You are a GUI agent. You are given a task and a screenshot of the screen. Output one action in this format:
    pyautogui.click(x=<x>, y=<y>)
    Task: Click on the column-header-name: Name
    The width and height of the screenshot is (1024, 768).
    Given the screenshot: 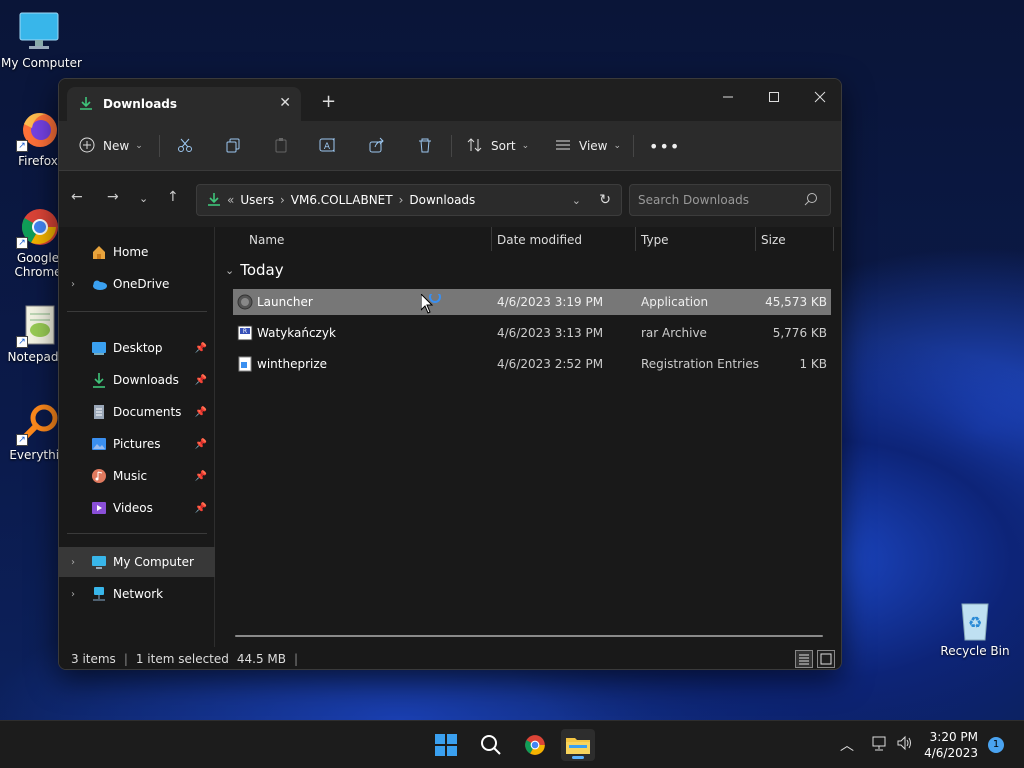 What is the action you would take?
    pyautogui.click(x=369, y=240)
    